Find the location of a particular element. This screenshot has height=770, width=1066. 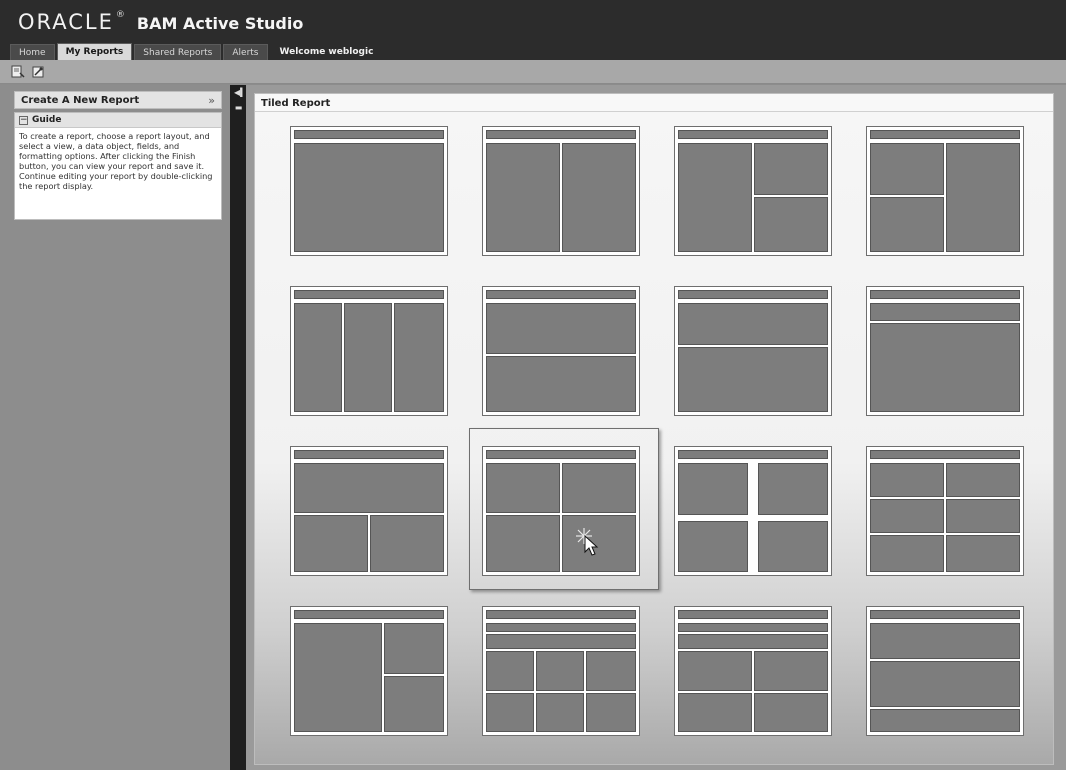

tab-home: Home is located at coordinates (32, 52).